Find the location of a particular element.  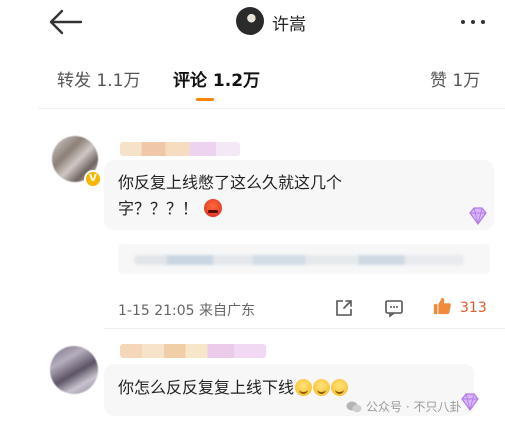

wechat-icon is located at coordinates (354, 406).